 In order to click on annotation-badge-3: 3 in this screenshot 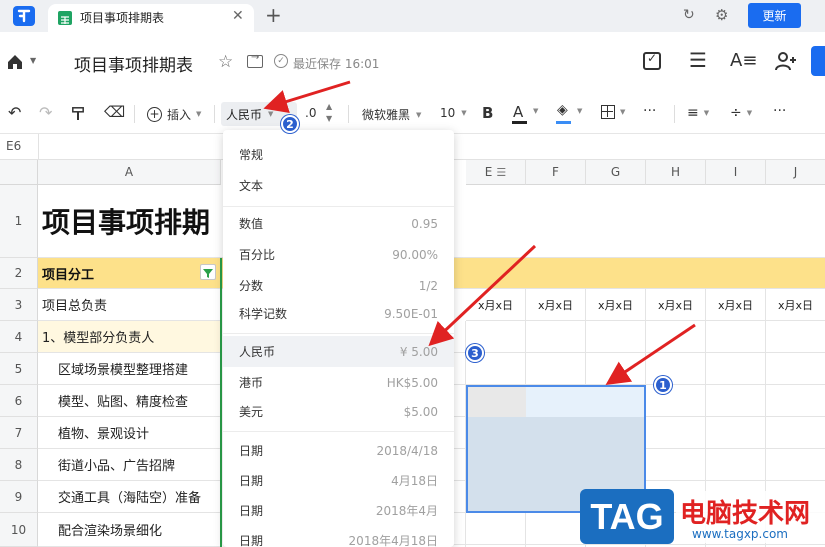, I will do `click(475, 353)`.